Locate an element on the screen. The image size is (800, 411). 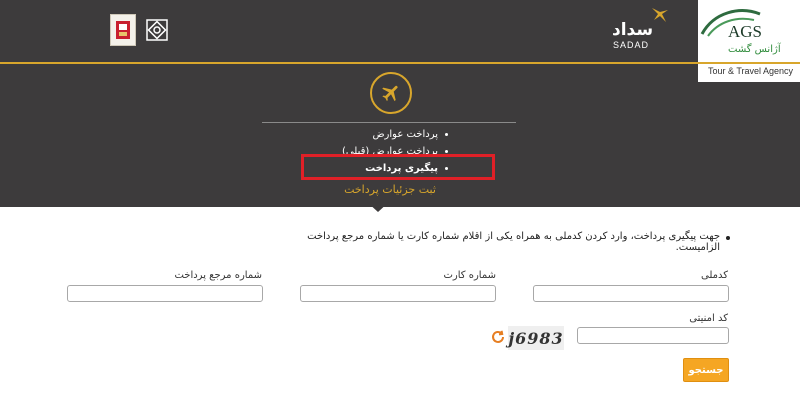
agency-logo: AGS آژانس گشت Tour & Travel Agency is located at coordinates (749, 41).